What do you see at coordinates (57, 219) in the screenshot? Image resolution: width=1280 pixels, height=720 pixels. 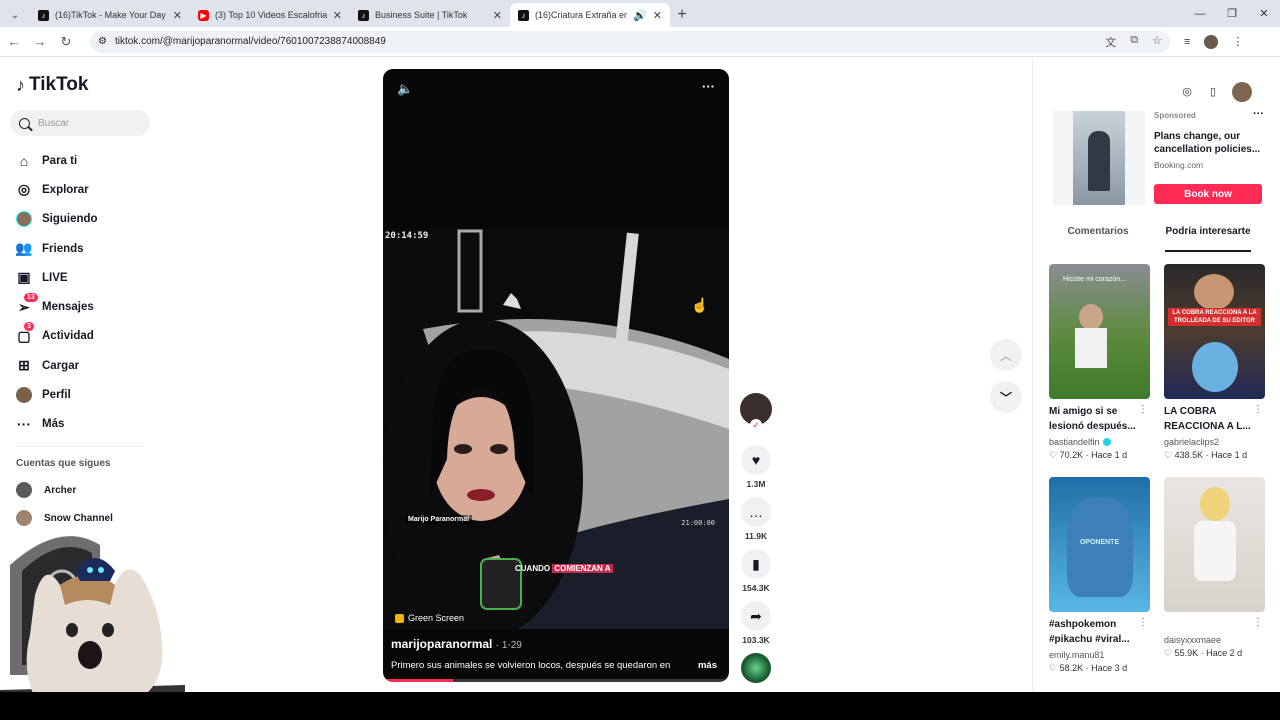 I see `nav-item-siguiendo: Siguiendo` at bounding box center [57, 219].